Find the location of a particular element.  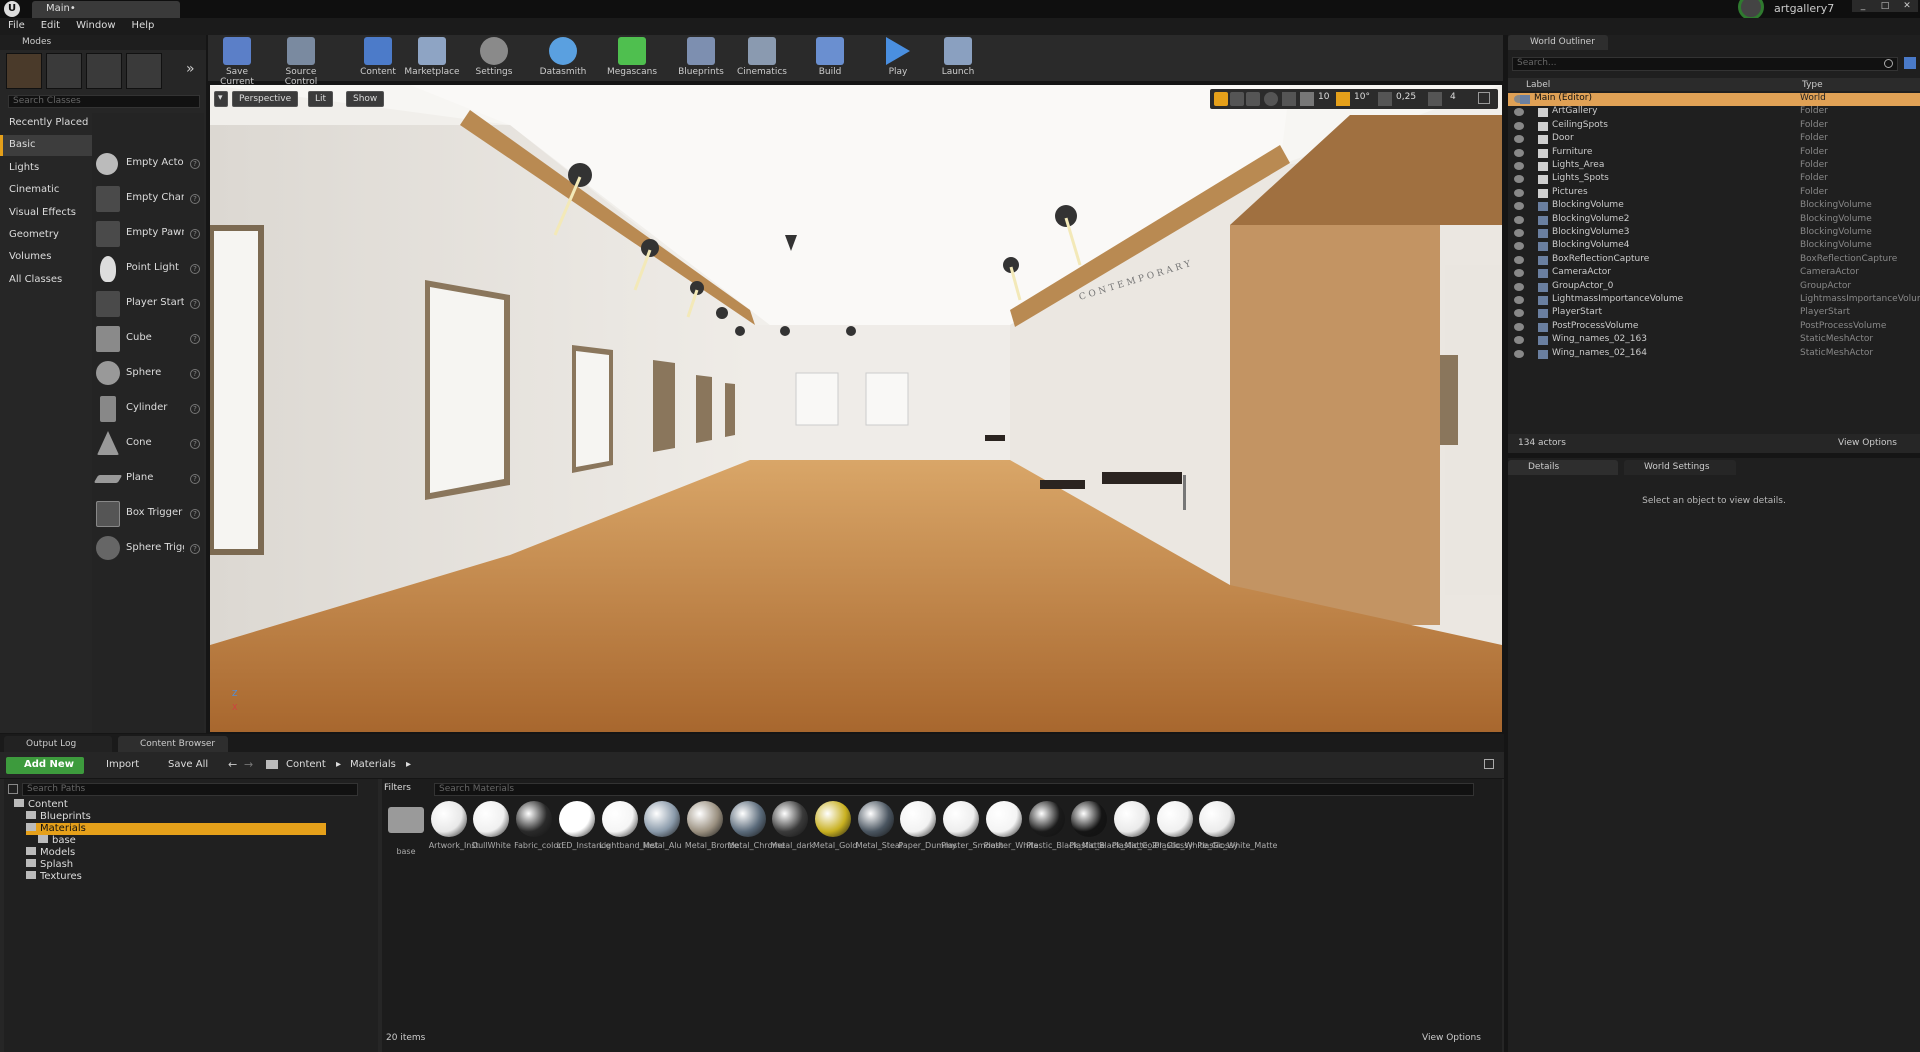

category-recently-placed: Recently Placed is located at coordinates (46, 123).